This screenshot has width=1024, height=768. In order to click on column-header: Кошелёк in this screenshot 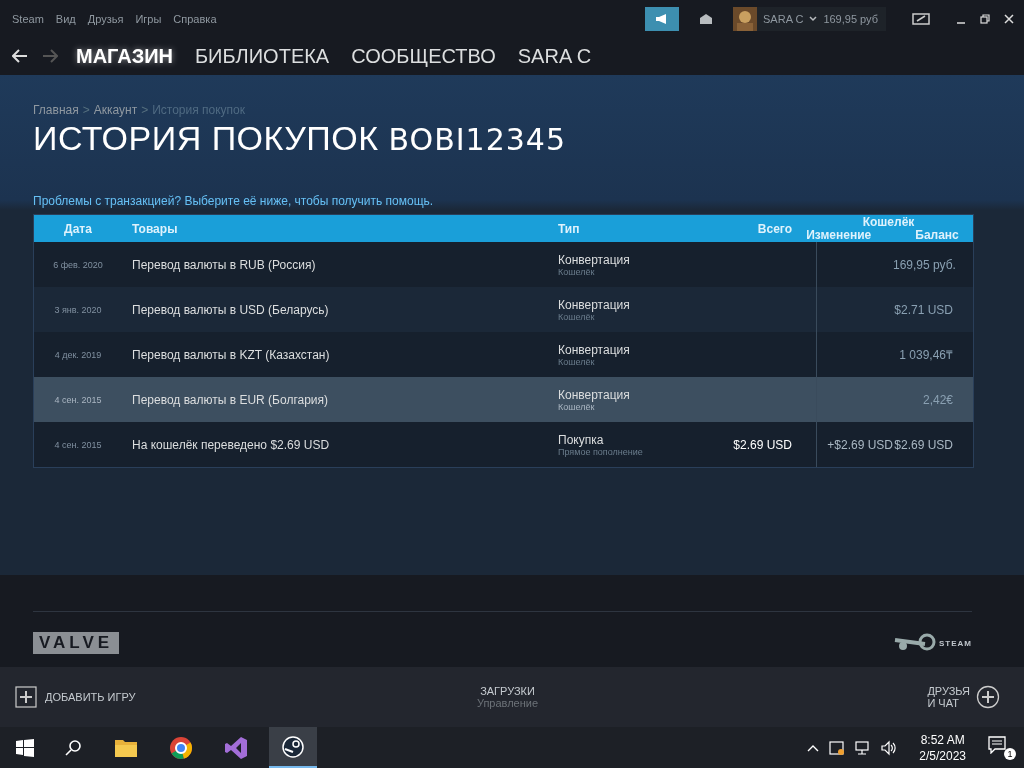, I will do `click(888, 222)`.